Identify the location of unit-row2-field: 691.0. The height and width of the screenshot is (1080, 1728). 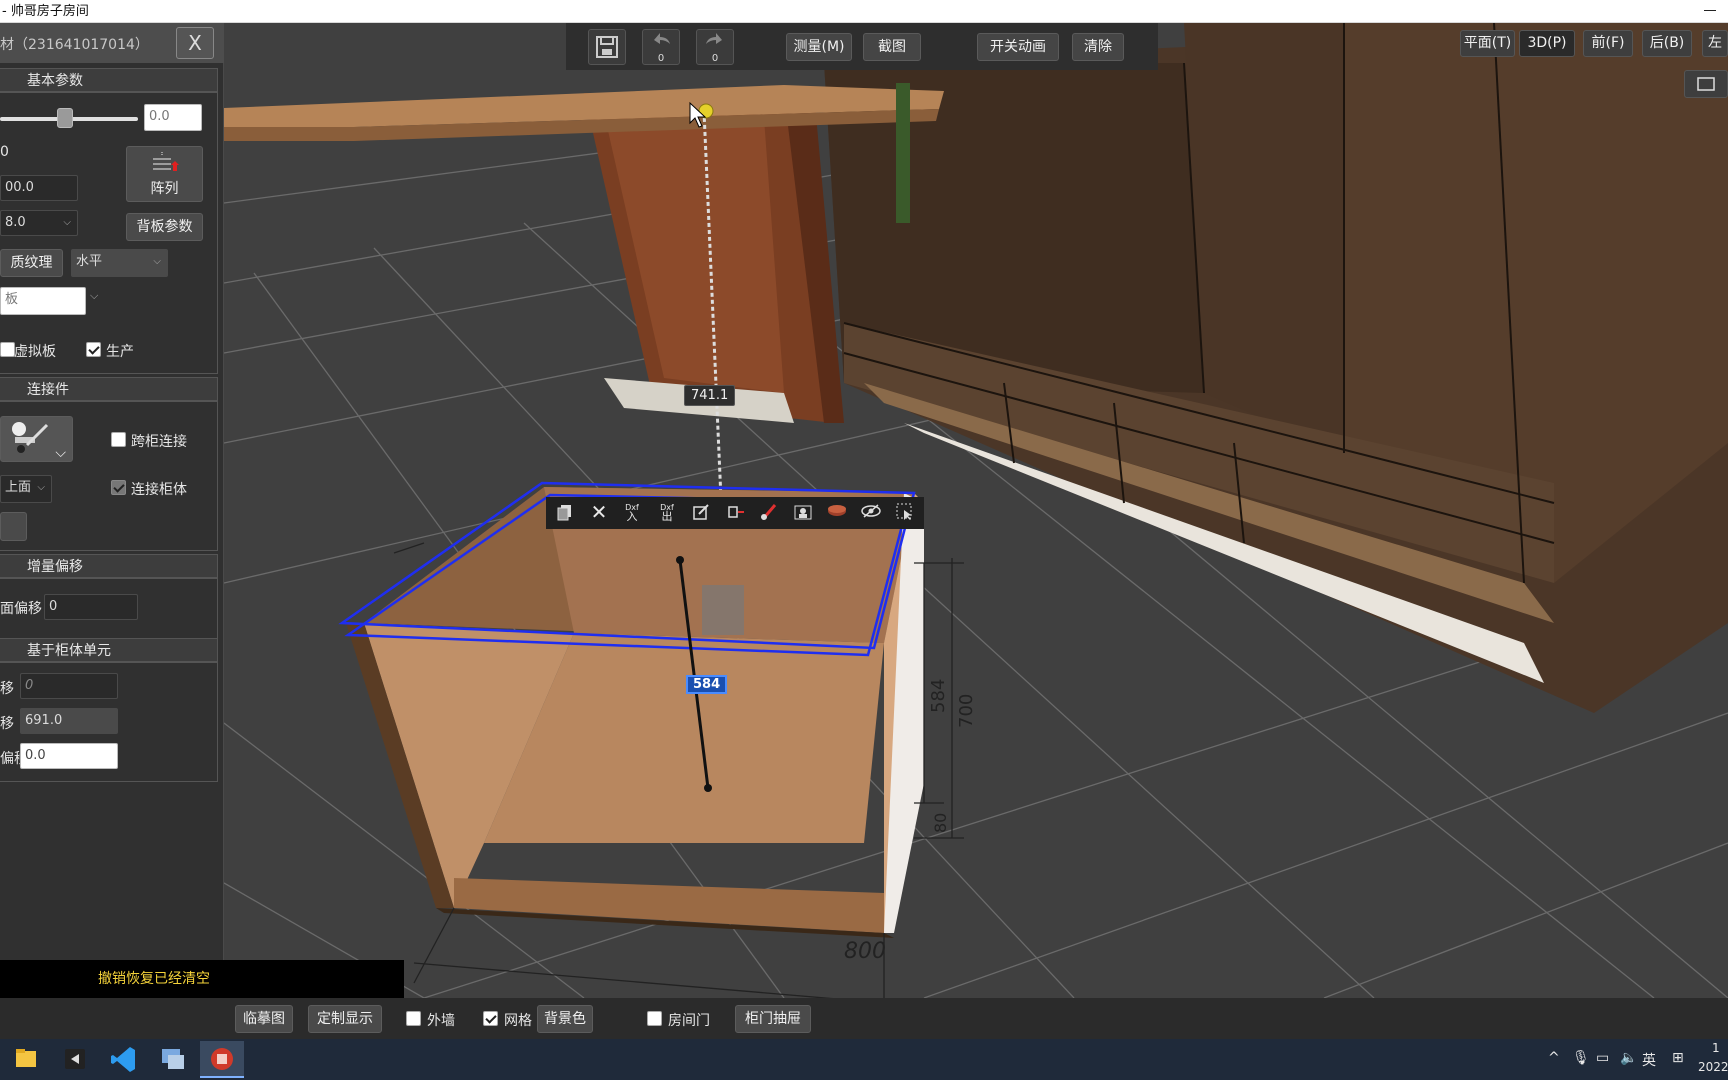
(69, 721).